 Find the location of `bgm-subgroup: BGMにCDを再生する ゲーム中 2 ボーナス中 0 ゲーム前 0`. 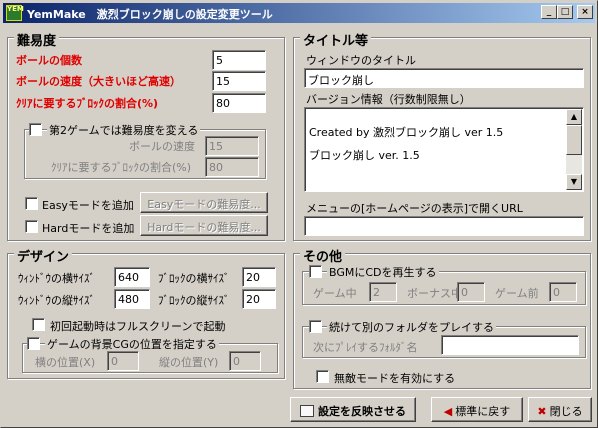

bgm-subgroup: BGMにCDを再生する ゲーム中 2 ボーナス中 0 ゲーム前 0 is located at coordinates (444, 284).